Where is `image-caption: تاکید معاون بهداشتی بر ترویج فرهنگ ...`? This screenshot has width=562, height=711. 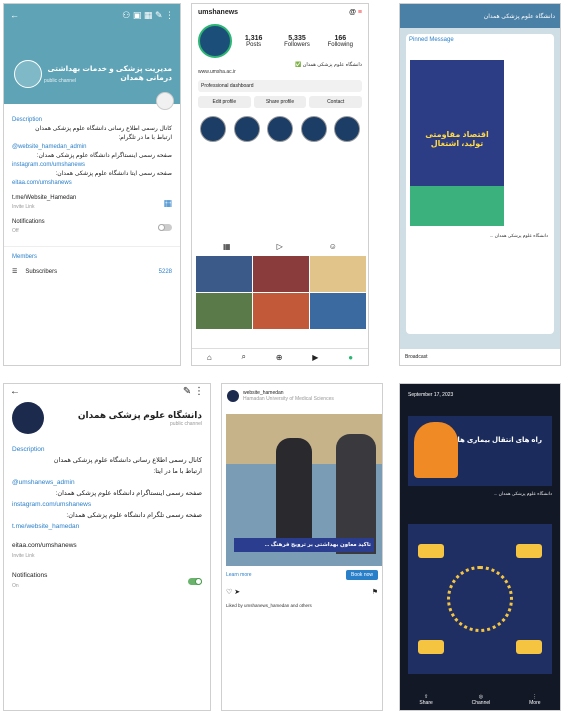
image-caption: تاکید معاون بهداشتی بر ترویج فرهنگ ... is located at coordinates (304, 545).